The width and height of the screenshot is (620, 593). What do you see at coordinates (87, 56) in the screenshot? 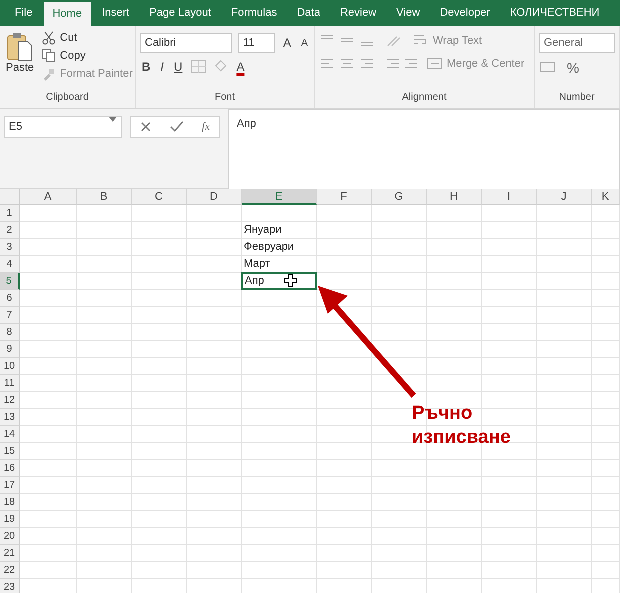
I see `copy-button: Copy` at bounding box center [87, 56].